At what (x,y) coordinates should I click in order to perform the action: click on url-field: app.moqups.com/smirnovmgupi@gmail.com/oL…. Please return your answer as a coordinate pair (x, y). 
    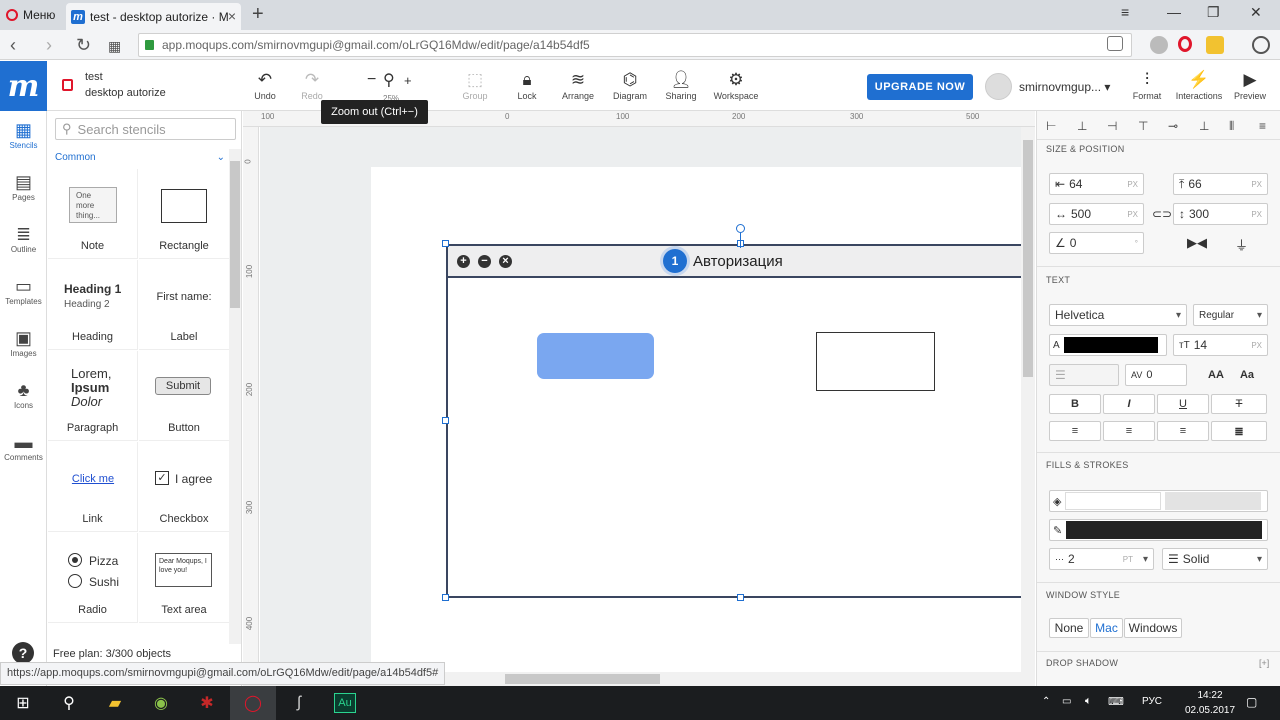
    Looking at the image, I should click on (635, 45).